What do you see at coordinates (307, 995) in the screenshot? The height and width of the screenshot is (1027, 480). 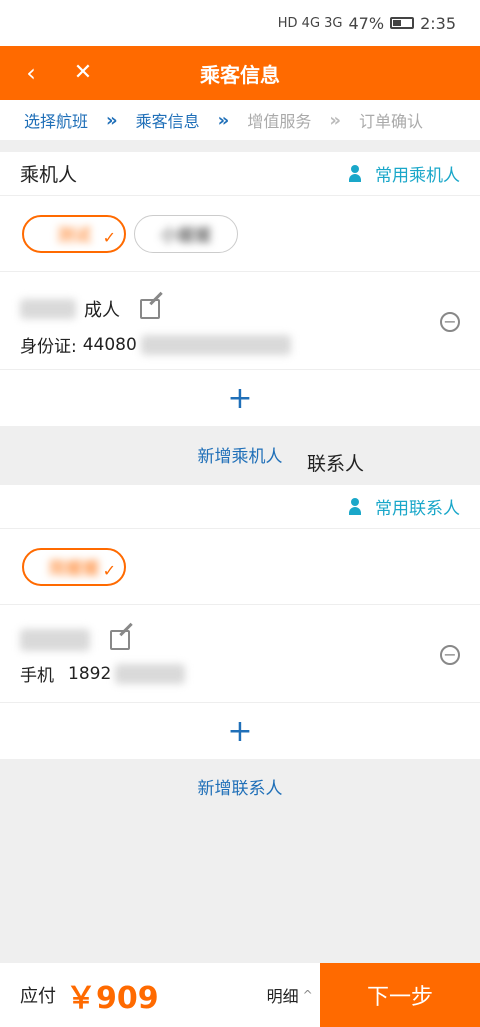 I see `chevron-up-icon: ^` at bounding box center [307, 995].